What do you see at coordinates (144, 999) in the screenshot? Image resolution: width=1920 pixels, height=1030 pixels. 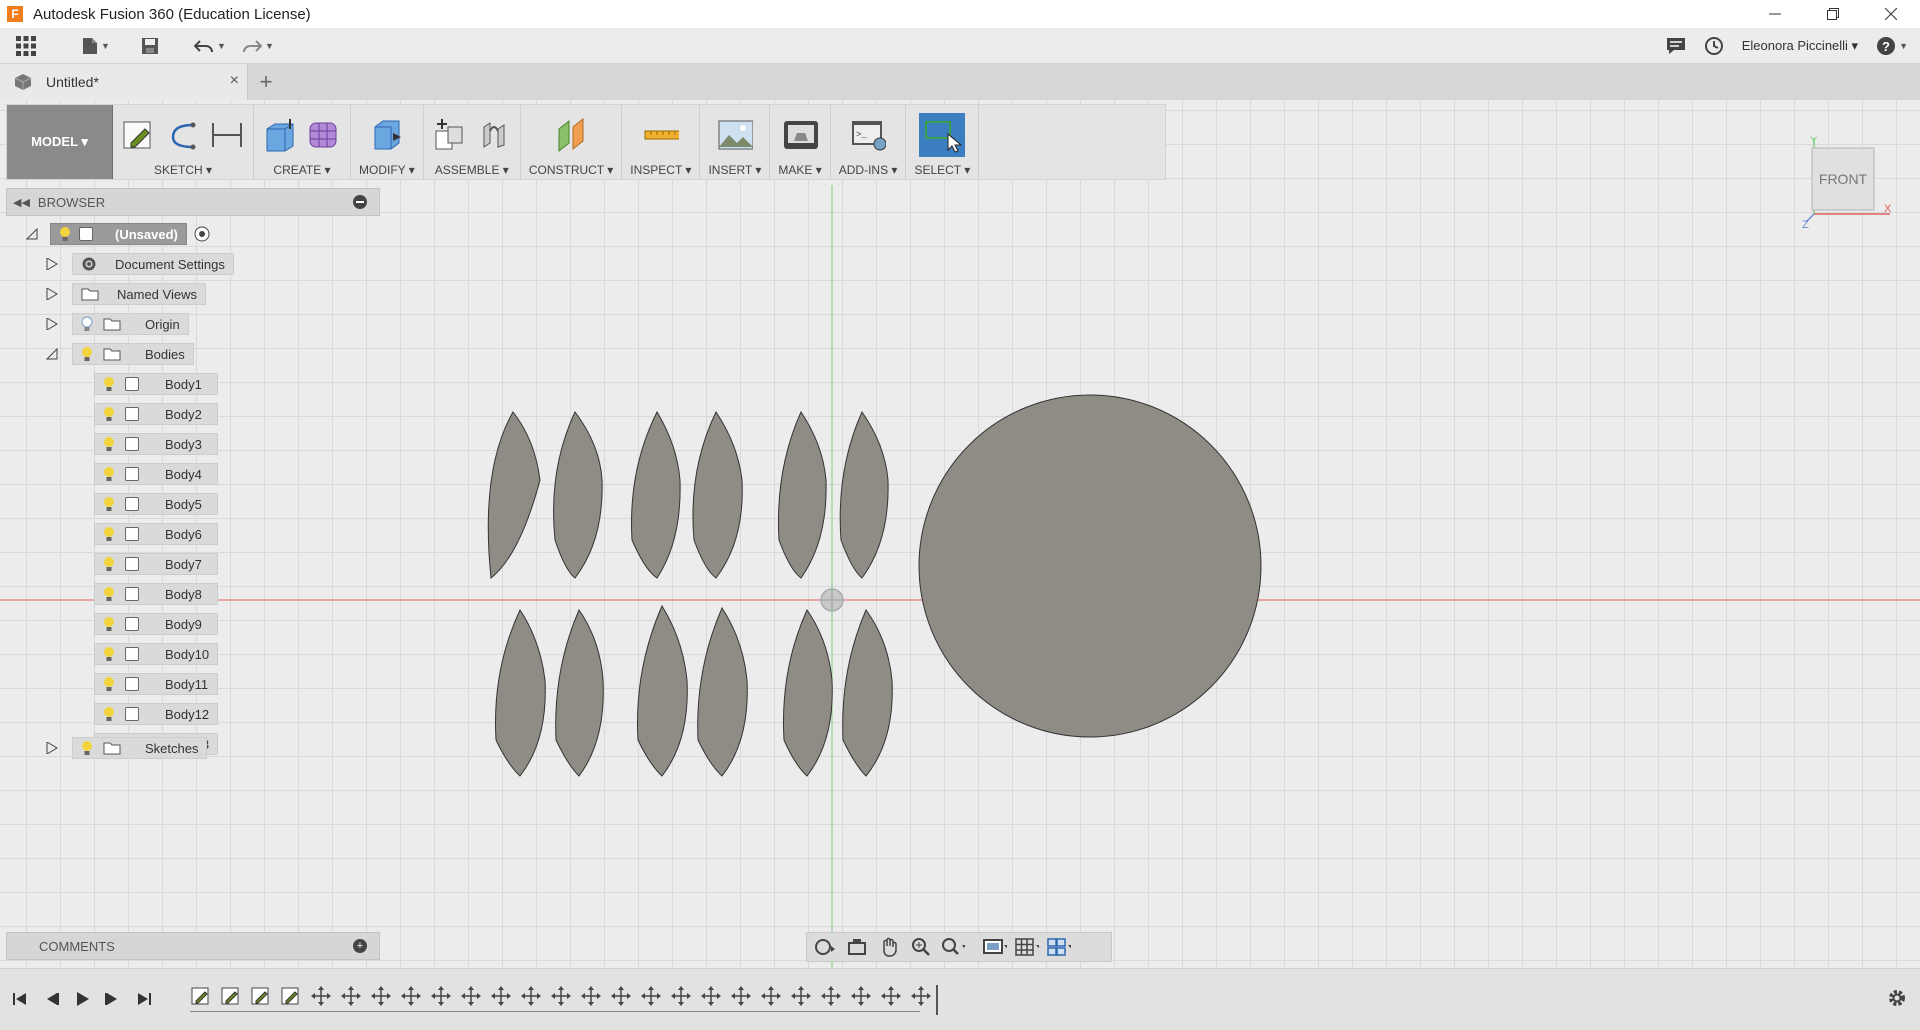 I see `timeline-last-icon` at bounding box center [144, 999].